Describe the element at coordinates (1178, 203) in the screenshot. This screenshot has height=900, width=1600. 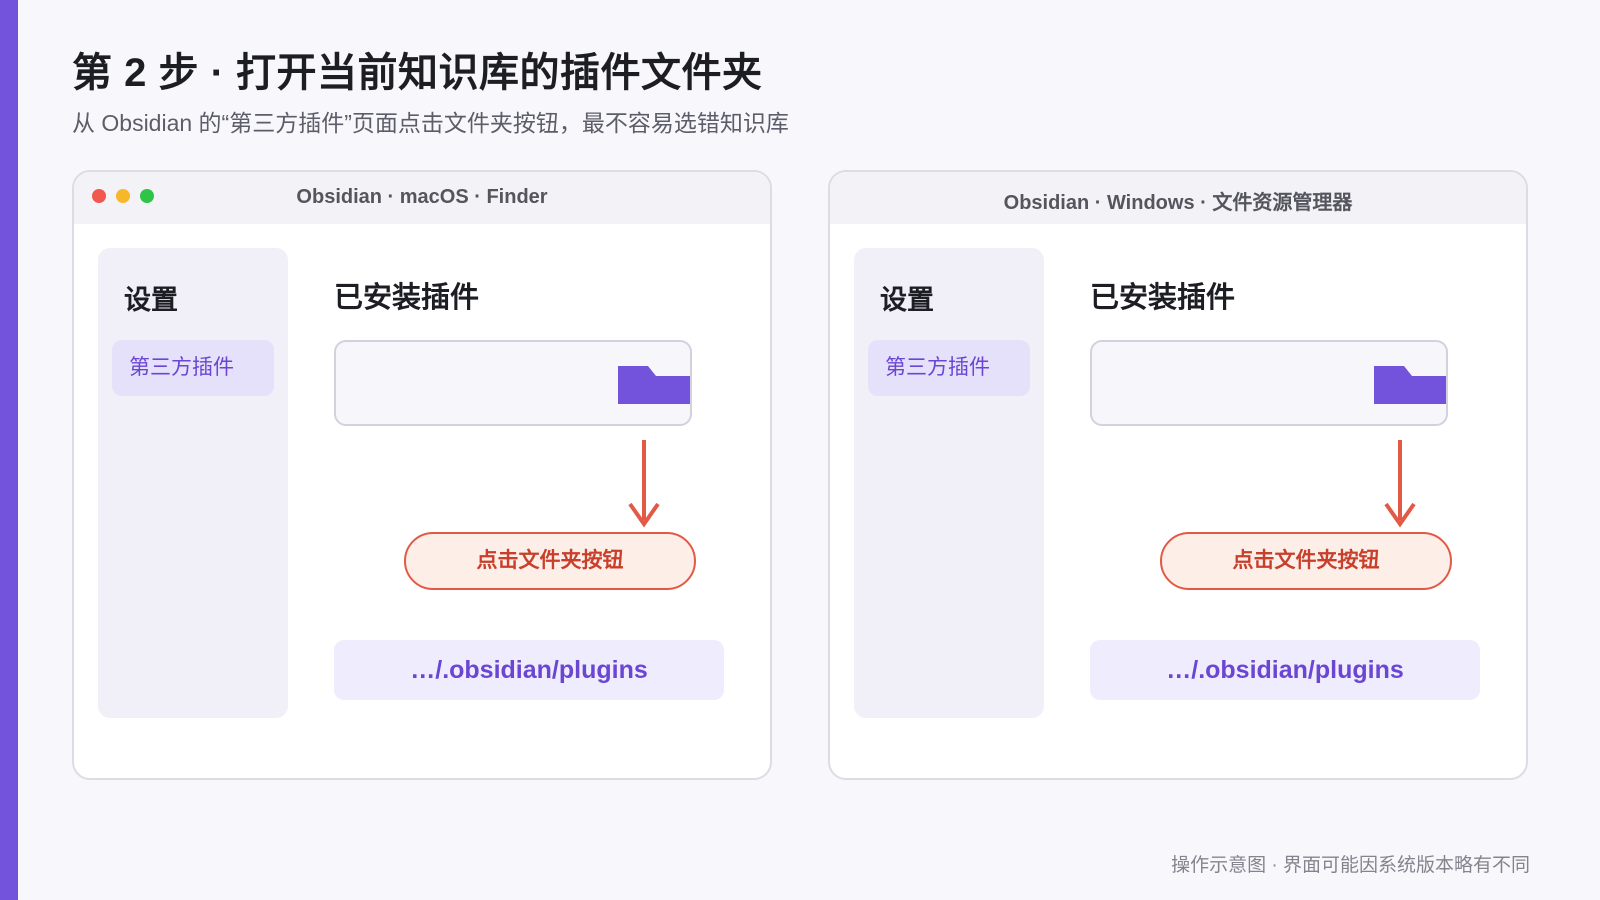
I see `window-title: Obsidian · Windows · 文件资源管理器` at that location.